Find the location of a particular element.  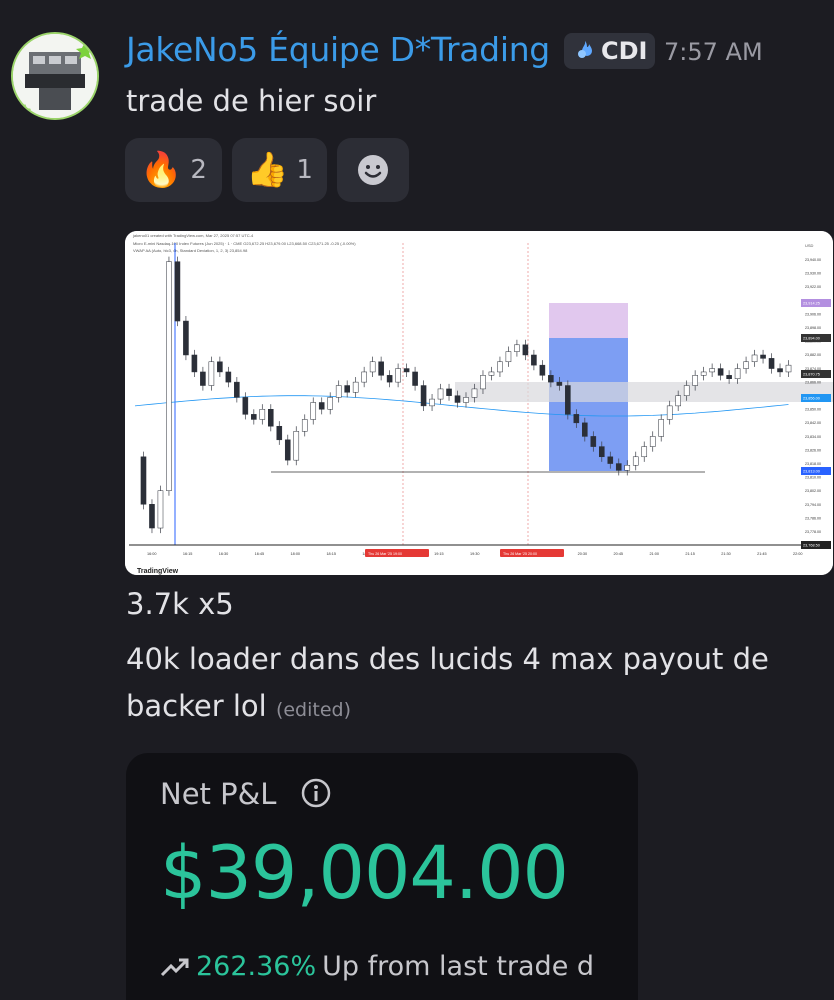

x-tick-label: 20:45 is located at coordinates (619, 554).